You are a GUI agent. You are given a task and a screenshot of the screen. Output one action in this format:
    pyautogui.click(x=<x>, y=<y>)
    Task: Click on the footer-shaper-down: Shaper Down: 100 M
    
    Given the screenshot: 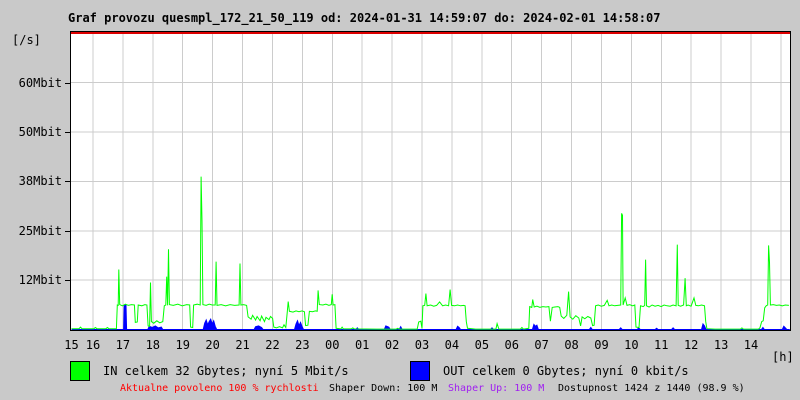 What is the action you would take?
    pyautogui.click(x=383, y=388)
    